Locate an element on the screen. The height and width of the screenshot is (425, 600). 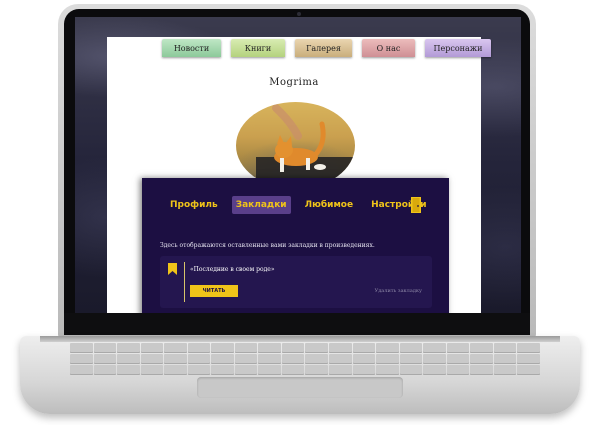
card-divider is located at coordinates (184, 282).